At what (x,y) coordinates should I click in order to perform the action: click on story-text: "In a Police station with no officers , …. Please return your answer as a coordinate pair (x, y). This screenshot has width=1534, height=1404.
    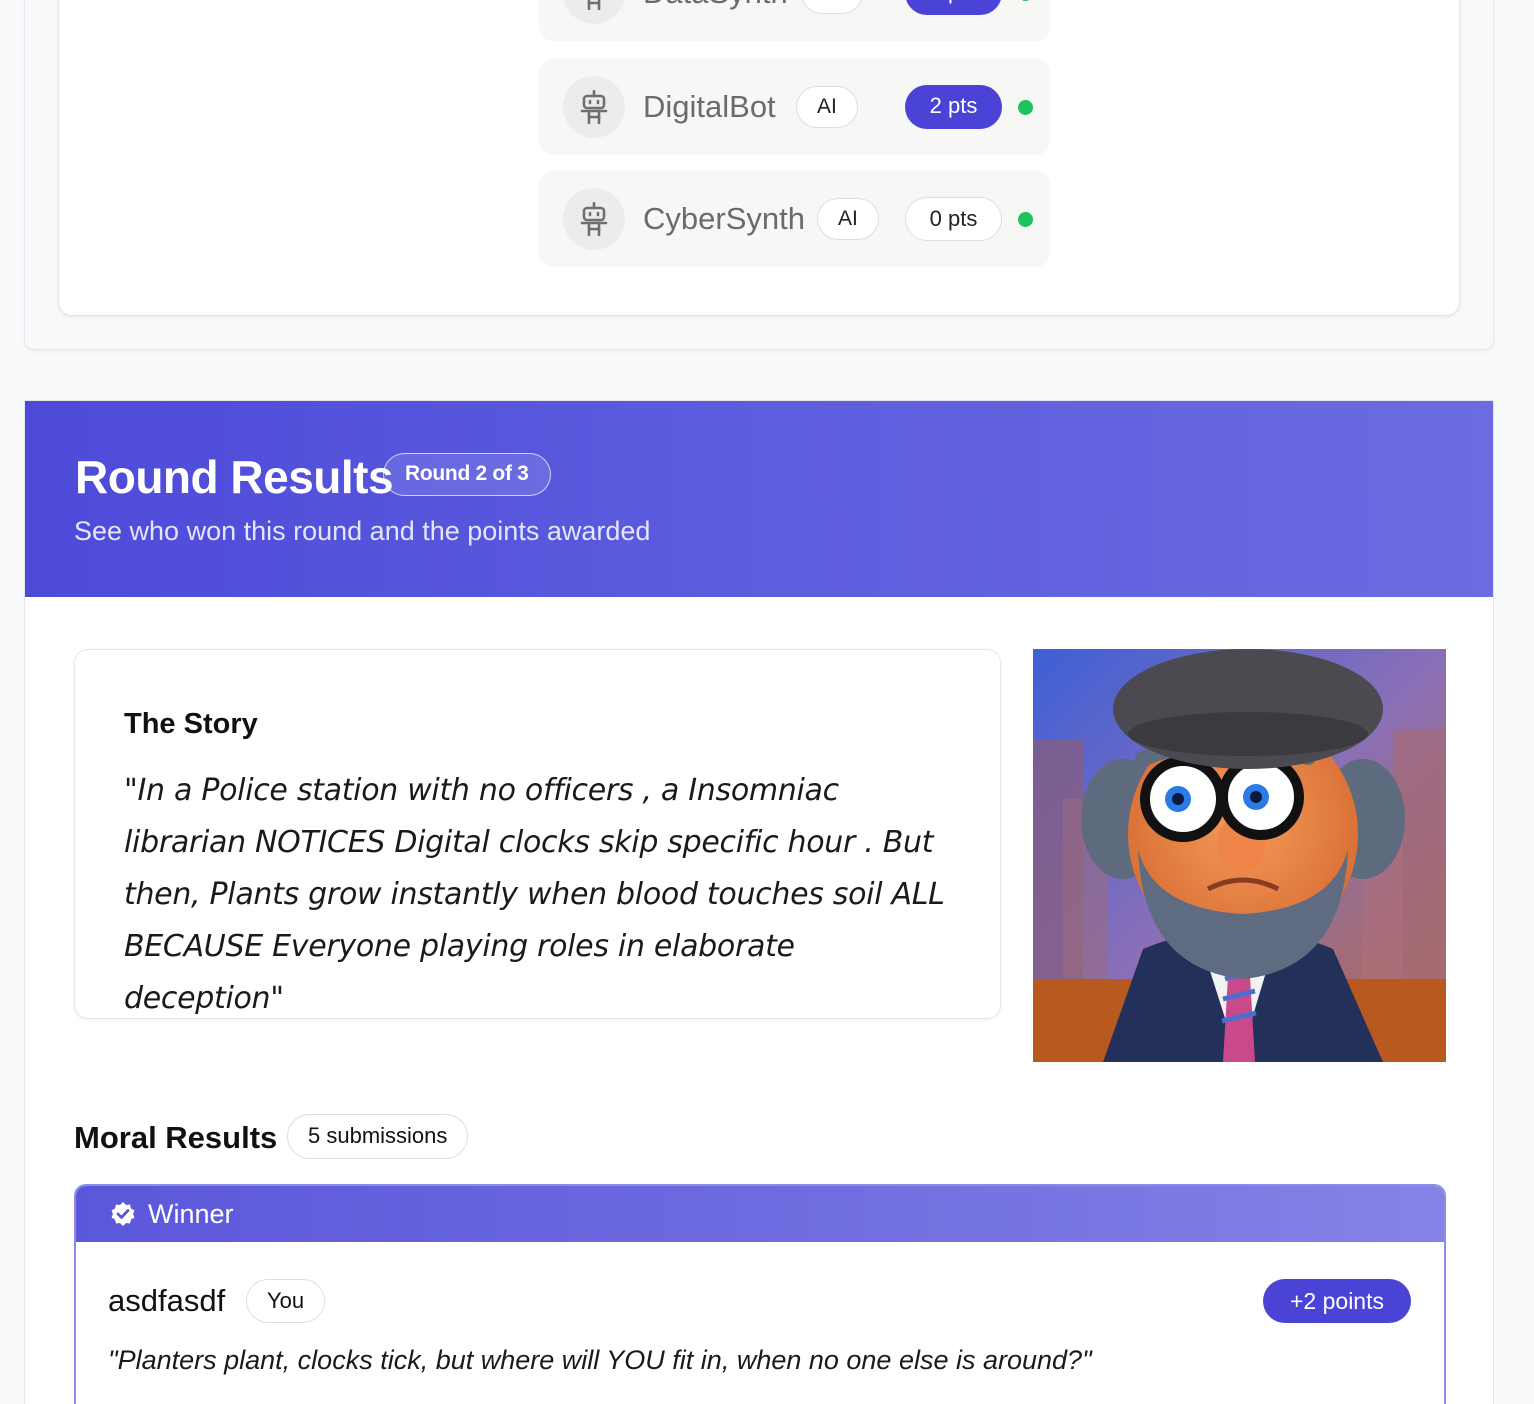
    Looking at the image, I should click on (534, 894).